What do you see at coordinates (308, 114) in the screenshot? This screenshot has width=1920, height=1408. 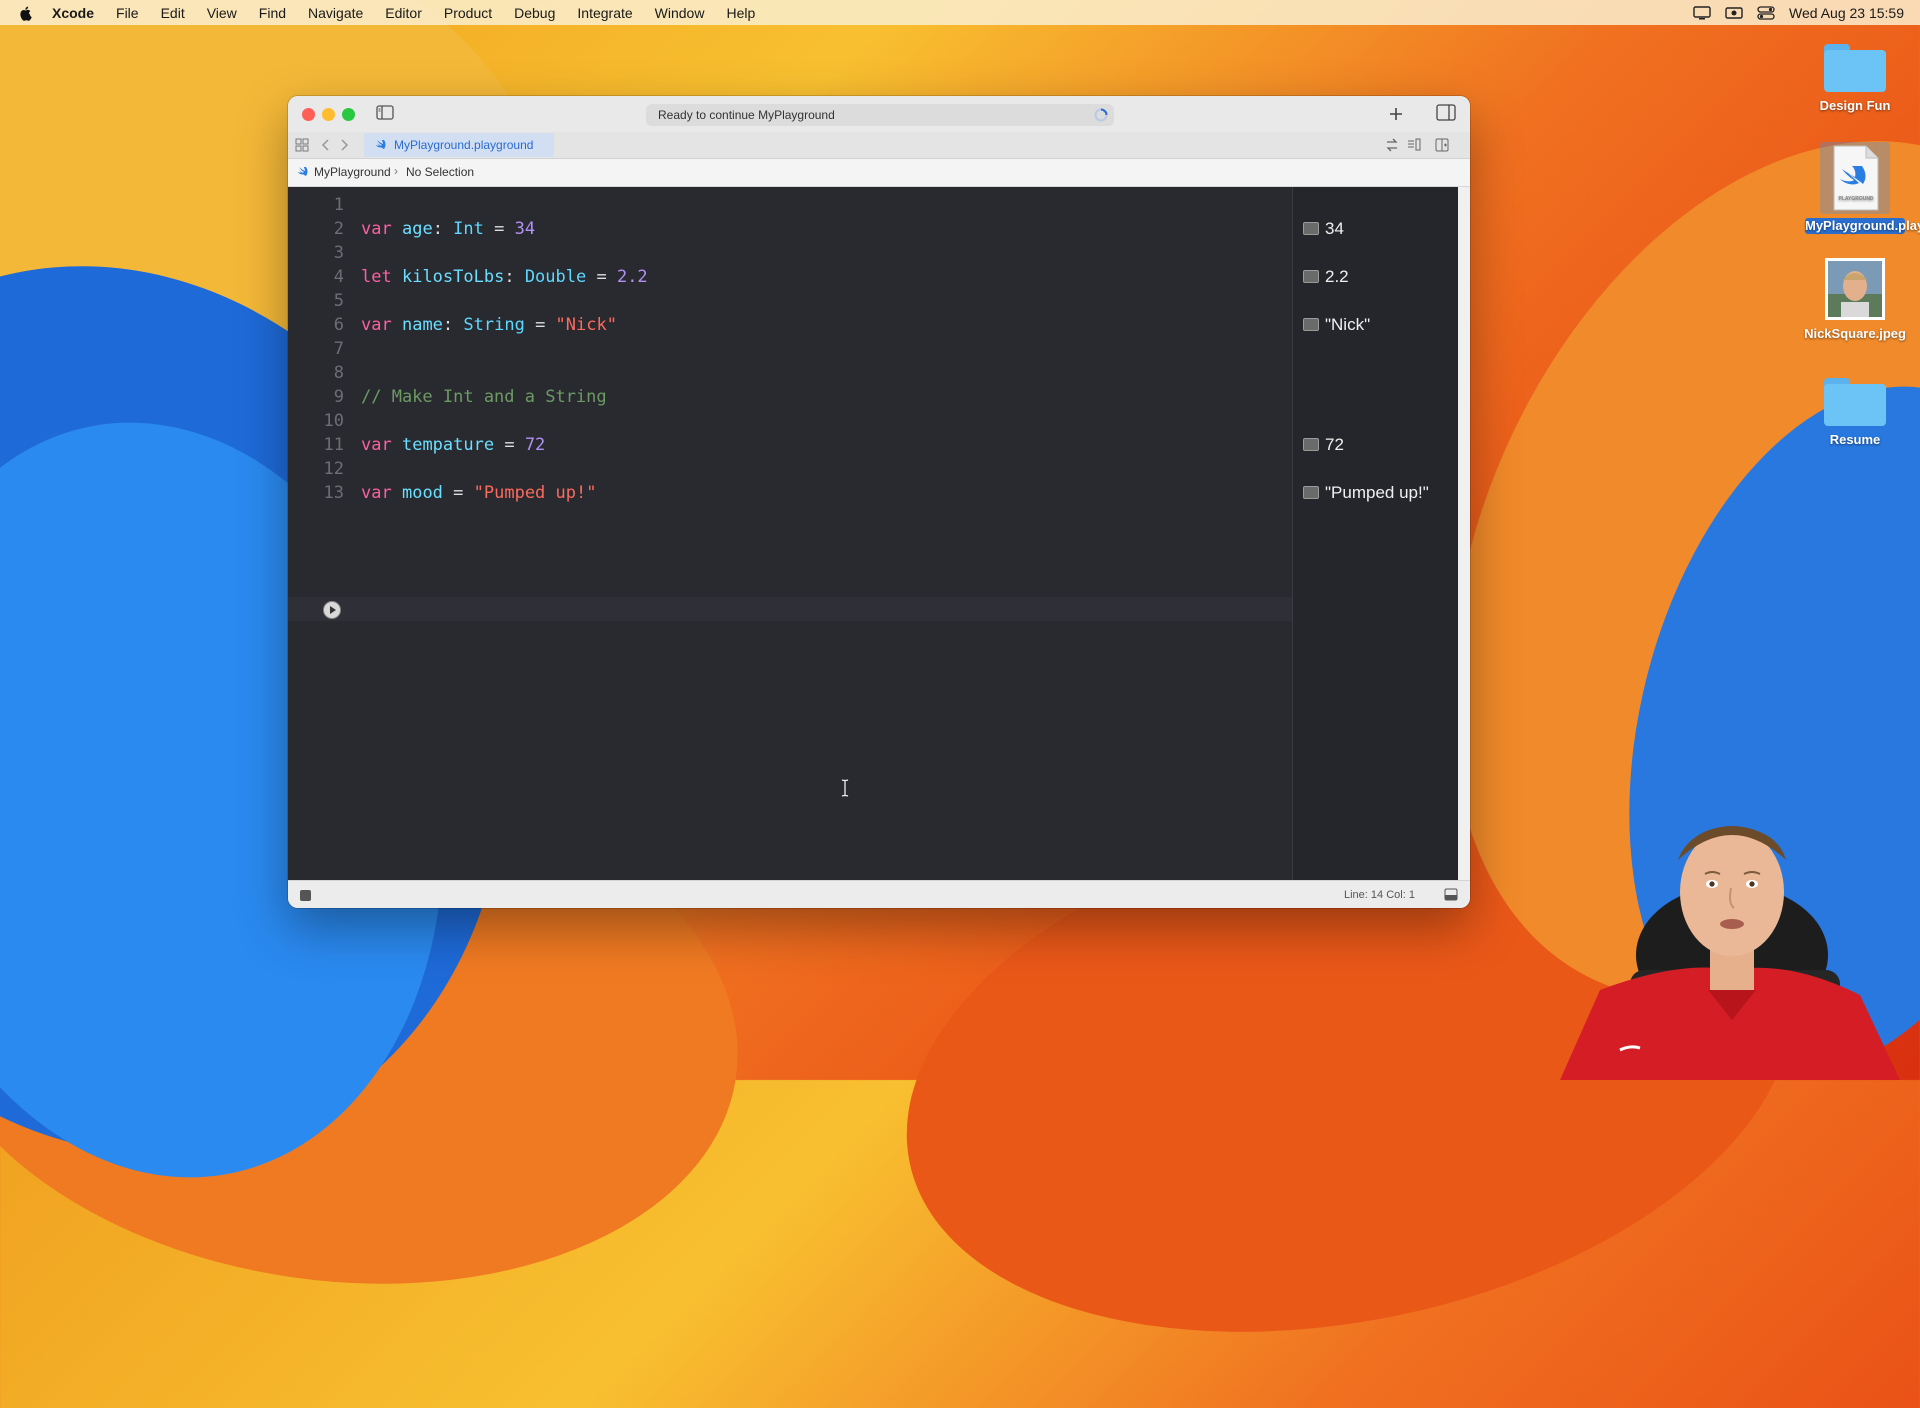 I see `close-window-button` at bounding box center [308, 114].